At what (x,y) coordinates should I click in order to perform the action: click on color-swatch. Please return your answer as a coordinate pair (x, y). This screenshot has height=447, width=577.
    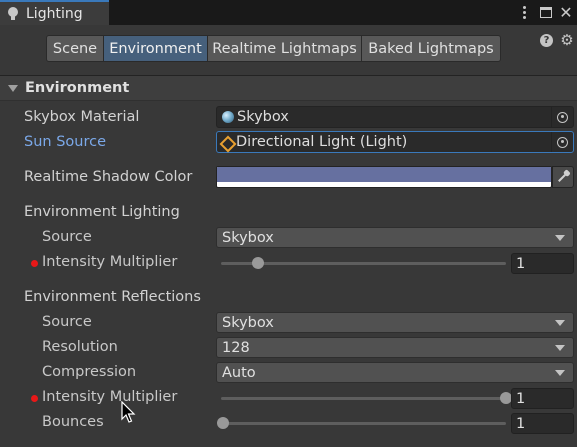
    Looking at the image, I should click on (384, 174).